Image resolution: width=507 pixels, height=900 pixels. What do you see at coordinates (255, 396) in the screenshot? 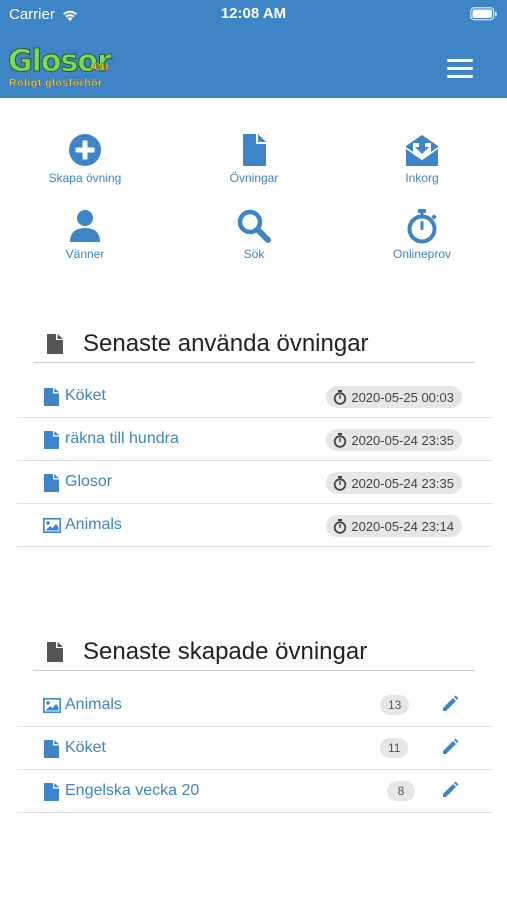
I see `list-item: Köket 2020-05-25 00:03` at bounding box center [255, 396].